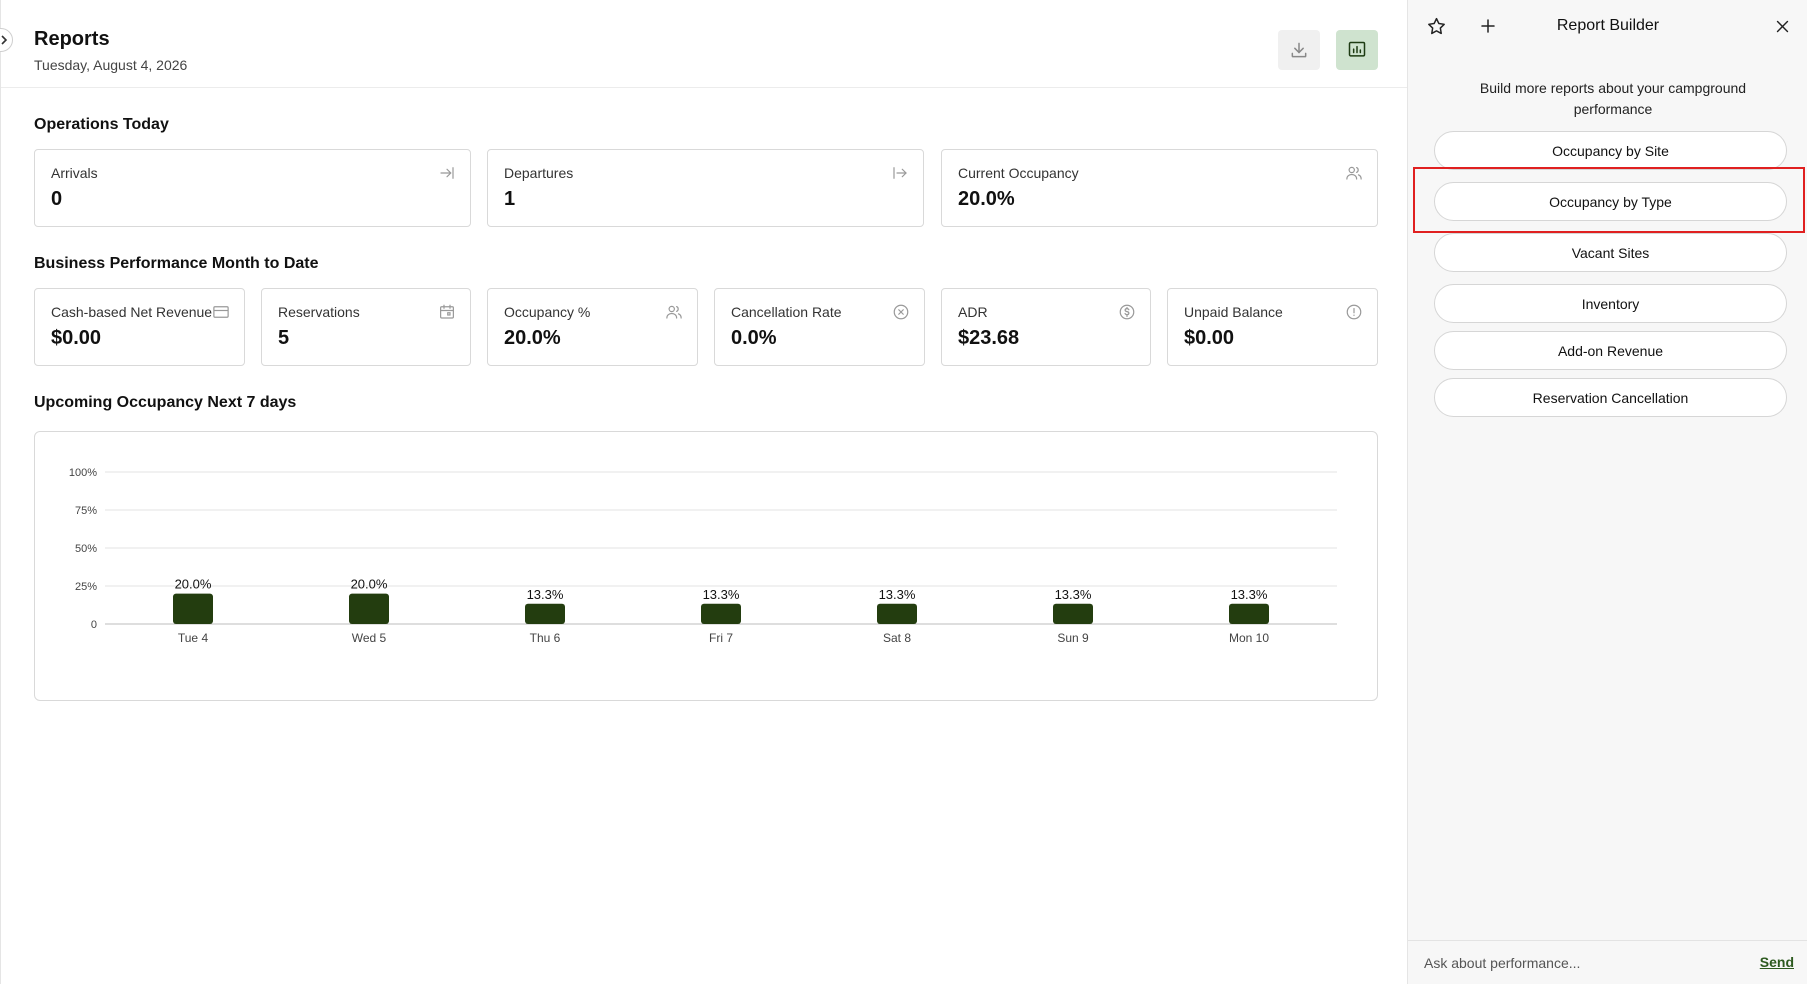  What do you see at coordinates (72, 39) in the screenshot?
I see `page-title: Reports` at bounding box center [72, 39].